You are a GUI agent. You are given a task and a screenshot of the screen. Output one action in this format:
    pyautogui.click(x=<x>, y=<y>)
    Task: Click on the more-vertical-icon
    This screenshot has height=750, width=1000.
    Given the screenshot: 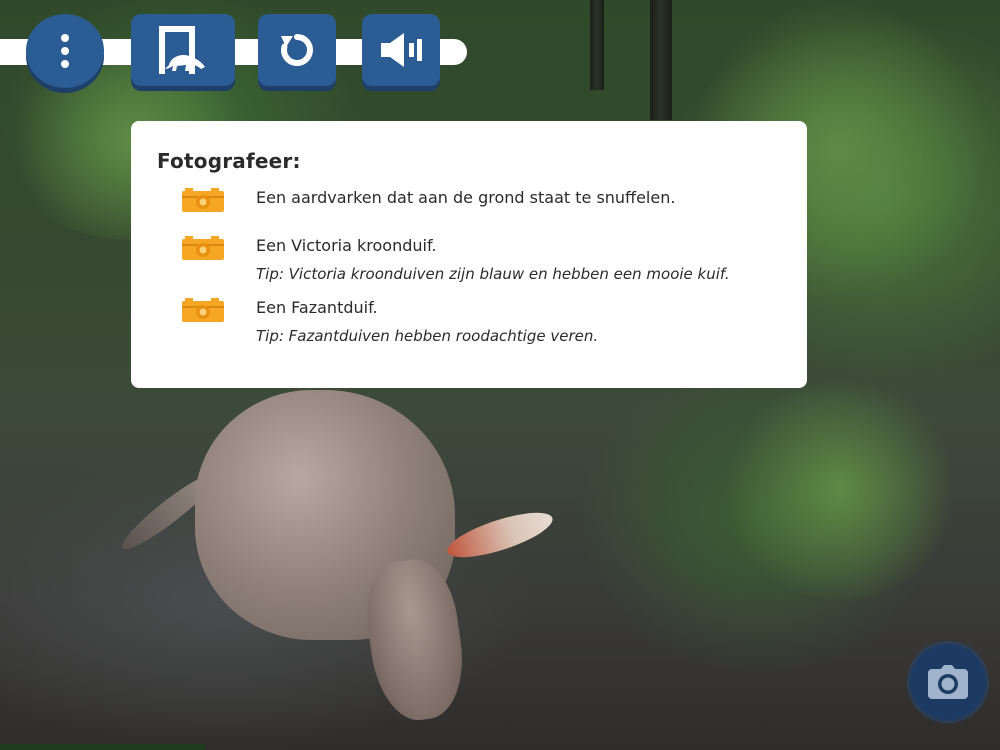 What is the action you would take?
    pyautogui.click(x=65, y=51)
    